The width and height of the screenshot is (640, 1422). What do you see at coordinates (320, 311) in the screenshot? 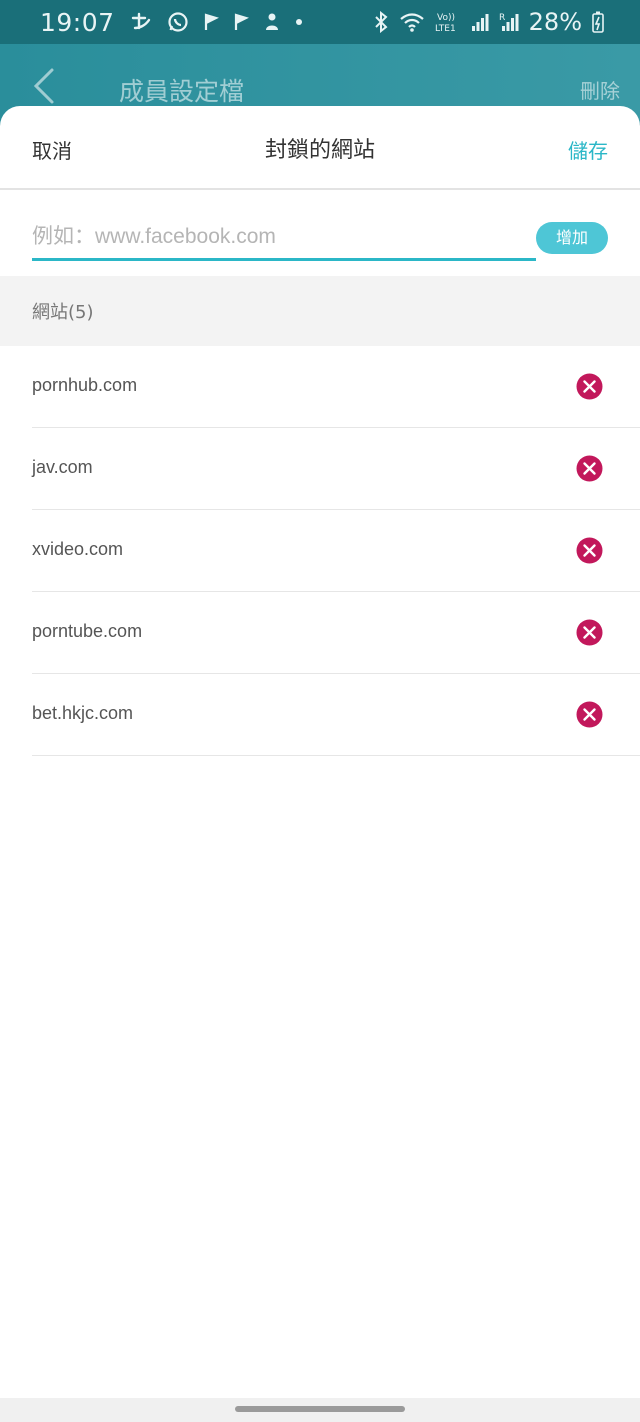
I see `sites-section-header: 網站(5)` at bounding box center [320, 311].